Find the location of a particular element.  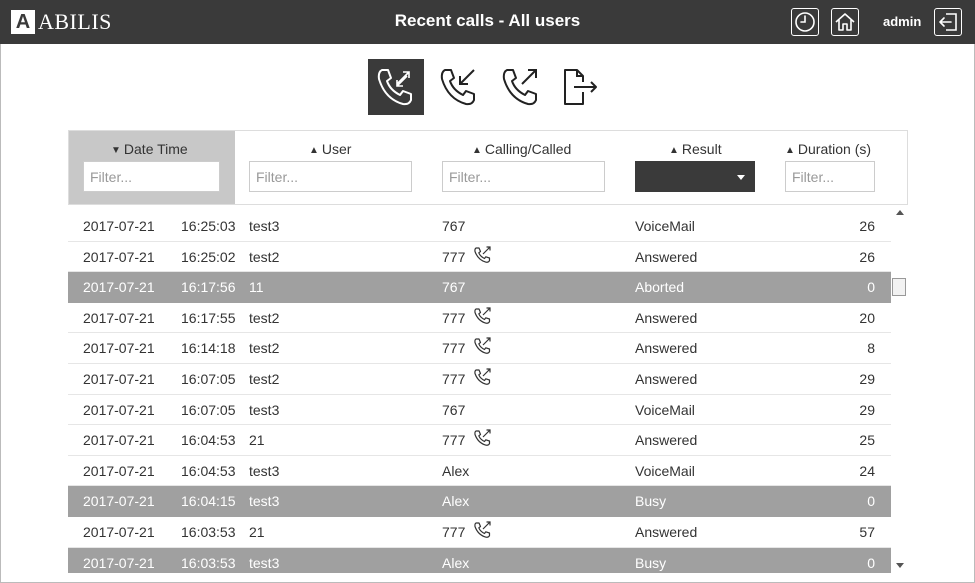

called-header: ▲︎ Calling/Called is located at coordinates (521, 149).